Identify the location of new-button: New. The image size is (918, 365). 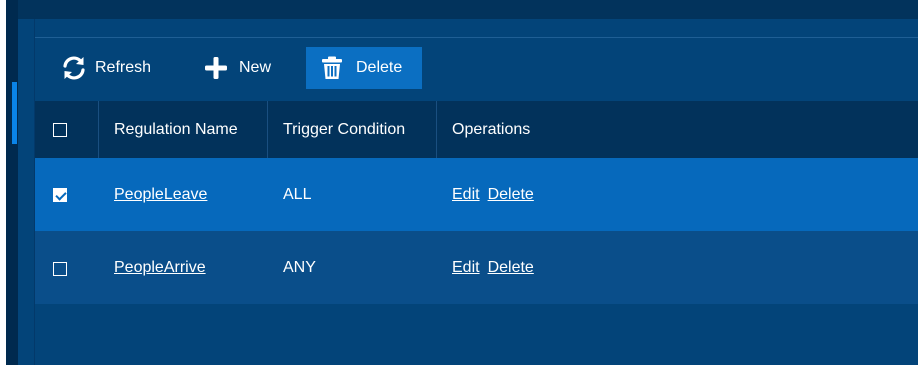
(237, 68).